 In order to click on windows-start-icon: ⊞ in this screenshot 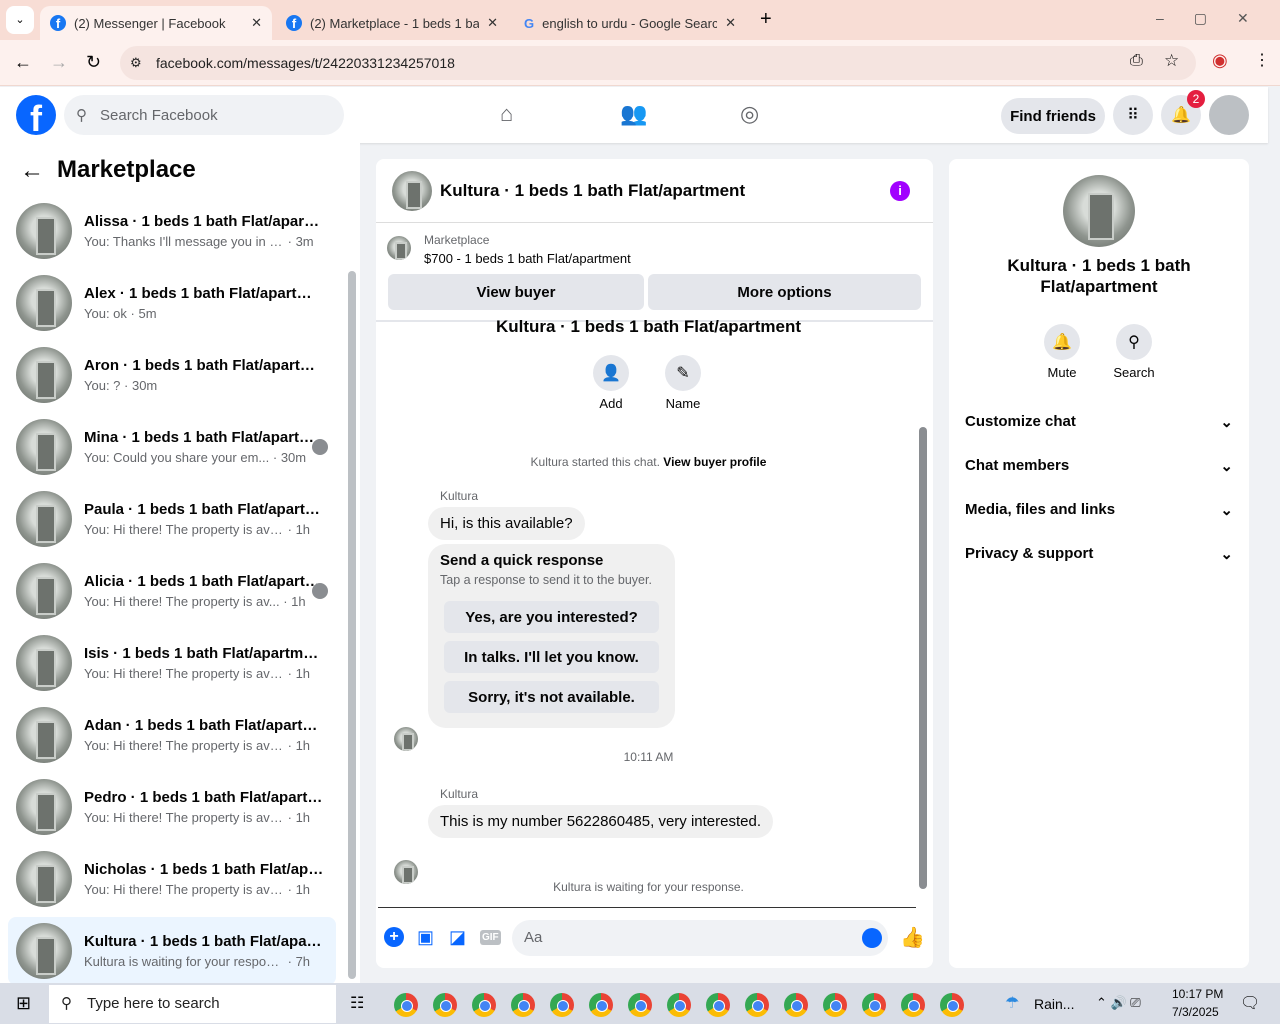, I will do `click(23, 1003)`.